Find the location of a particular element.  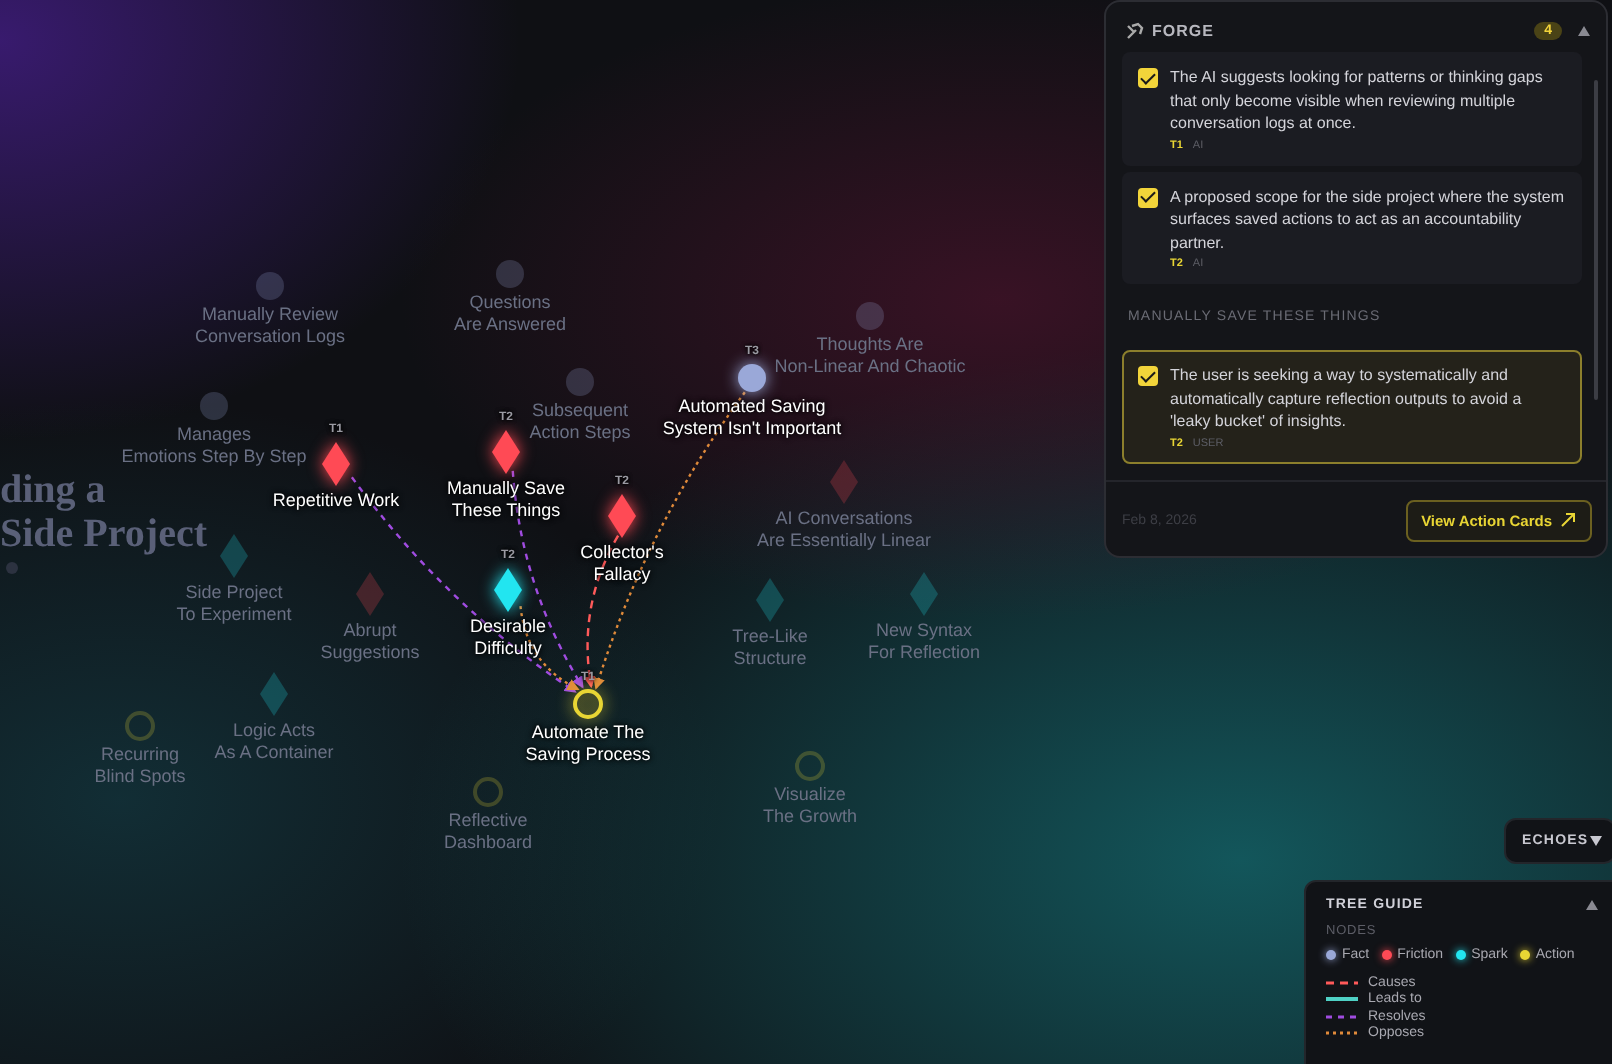

node-label: New Syntax For Reflection is located at coordinates (924, 641).